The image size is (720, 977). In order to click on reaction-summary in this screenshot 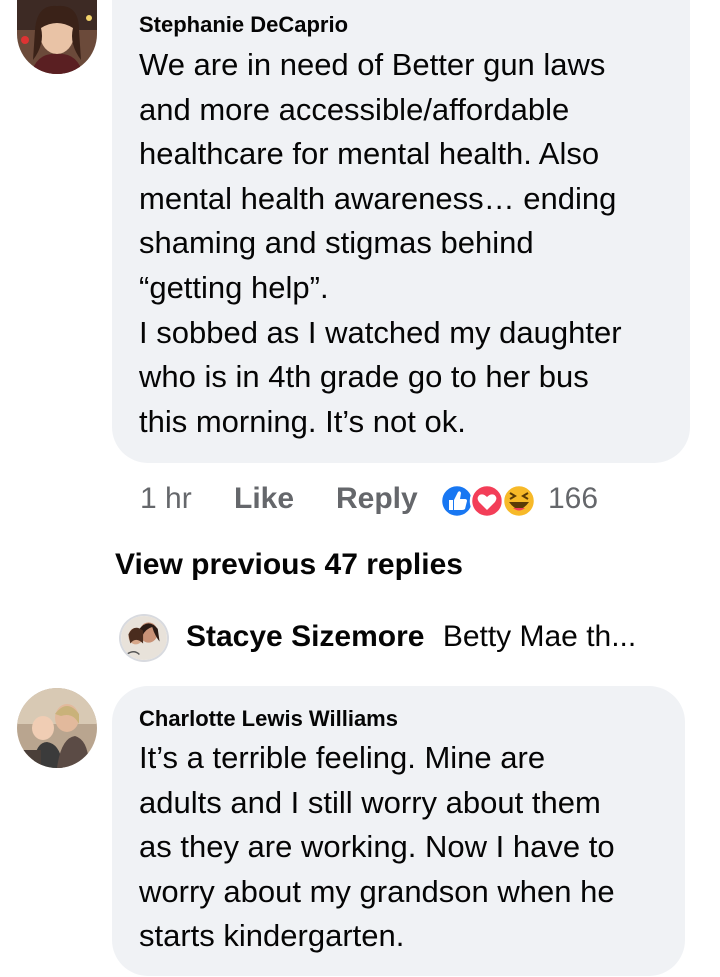, I will do `click(489, 501)`.